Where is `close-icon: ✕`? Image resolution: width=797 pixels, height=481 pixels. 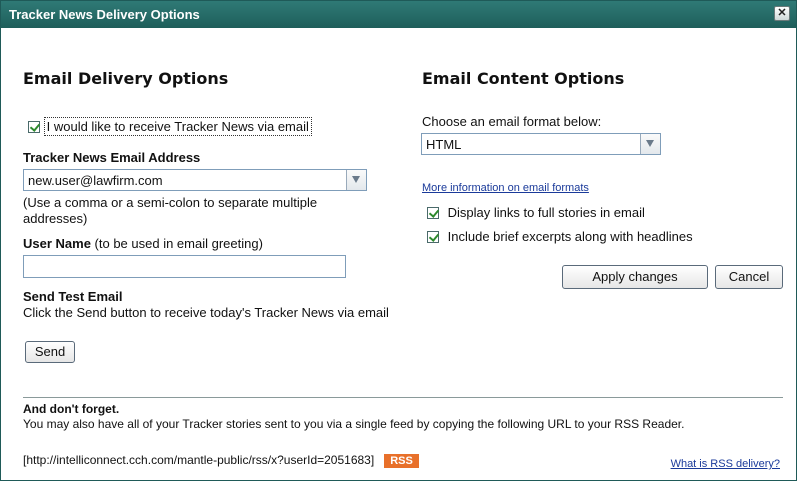 close-icon: ✕ is located at coordinates (782, 13).